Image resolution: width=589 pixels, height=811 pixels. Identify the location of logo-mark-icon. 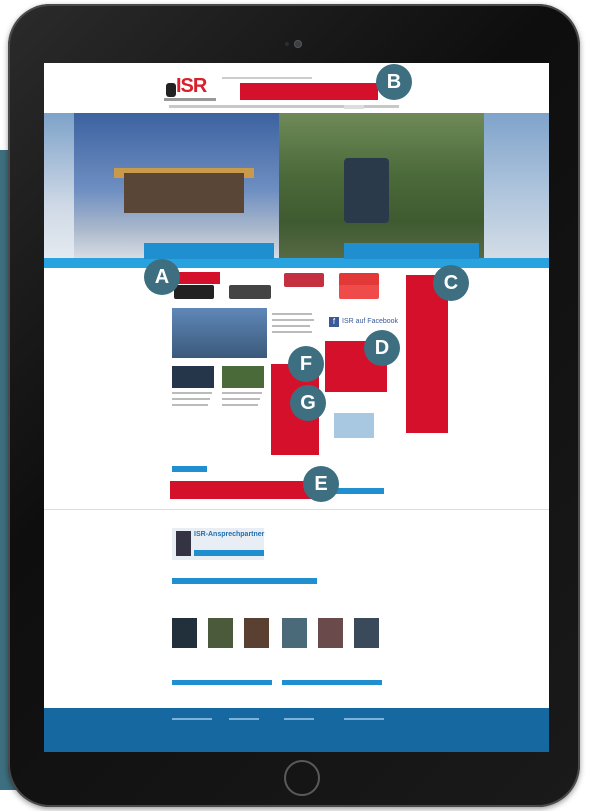
(171, 90).